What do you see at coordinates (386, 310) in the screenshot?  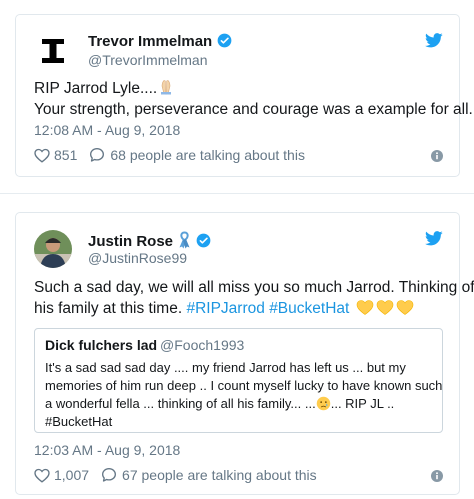 I see `yellow-hearts-icon` at bounding box center [386, 310].